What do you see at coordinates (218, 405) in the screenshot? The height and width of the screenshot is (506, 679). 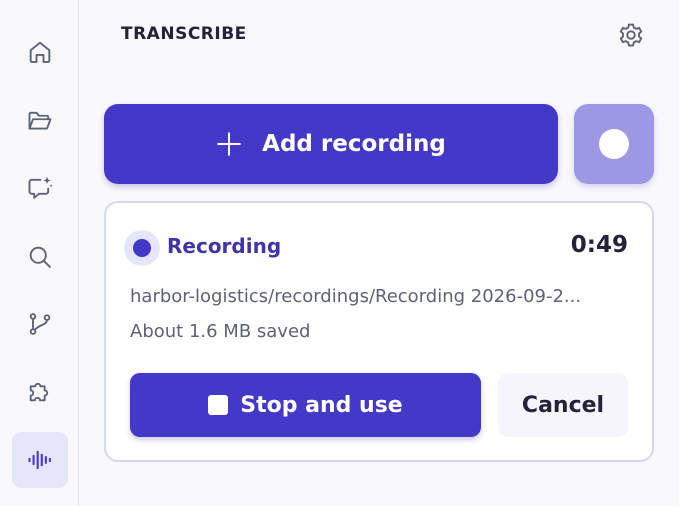 I see `stop-icon` at bounding box center [218, 405].